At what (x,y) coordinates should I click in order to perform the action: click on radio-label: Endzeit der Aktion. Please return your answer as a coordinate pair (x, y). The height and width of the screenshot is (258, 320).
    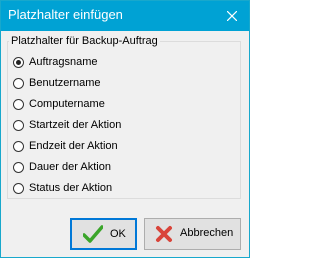
    Looking at the image, I should click on (73, 146).